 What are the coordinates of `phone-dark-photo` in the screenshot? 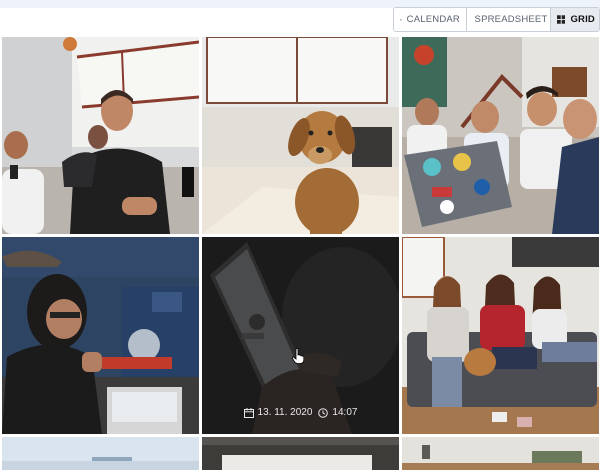 It's located at (300, 335).